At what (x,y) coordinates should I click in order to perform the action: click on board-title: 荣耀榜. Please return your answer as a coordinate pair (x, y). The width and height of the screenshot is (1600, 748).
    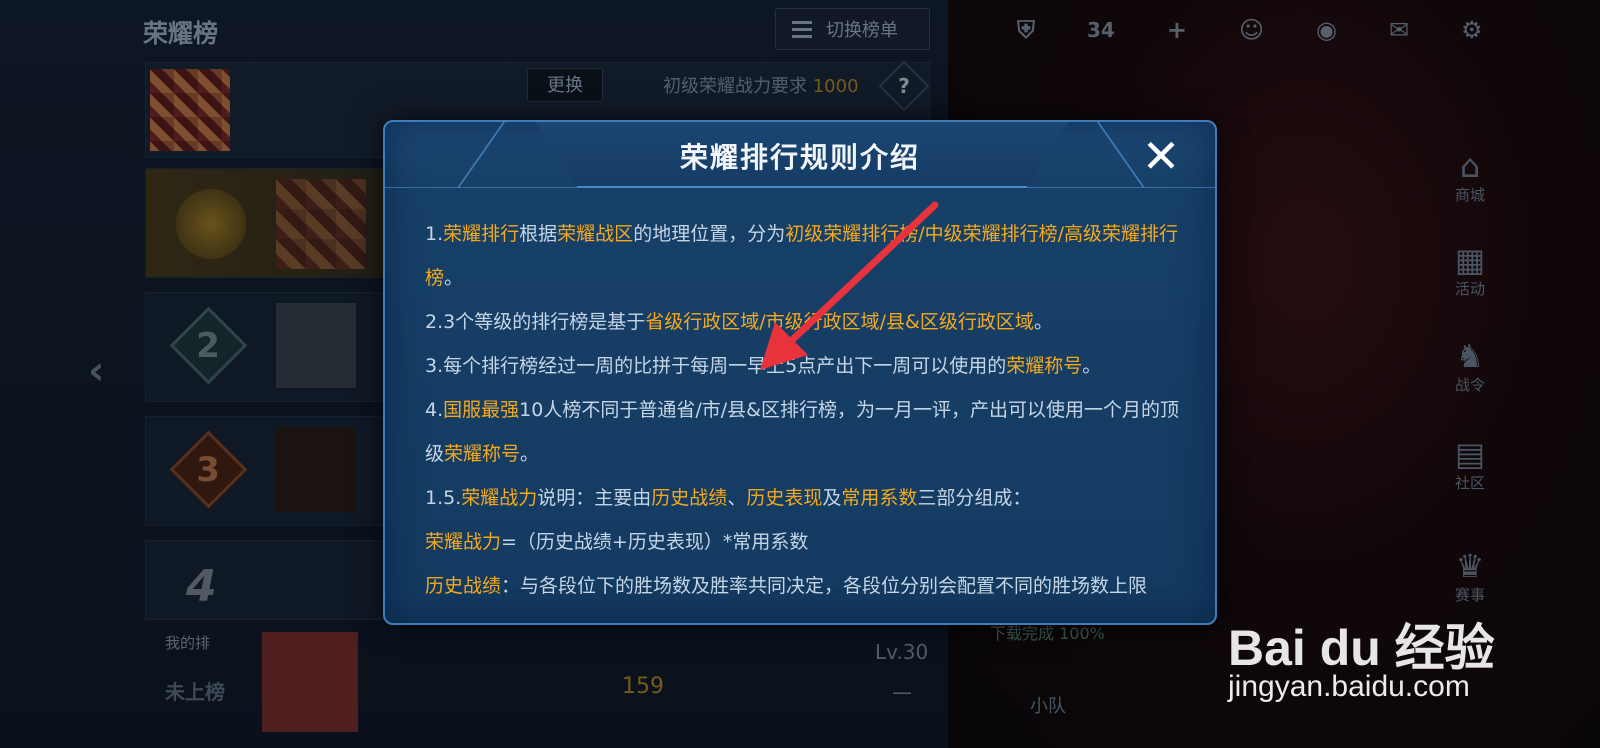
    Looking at the image, I should click on (181, 33).